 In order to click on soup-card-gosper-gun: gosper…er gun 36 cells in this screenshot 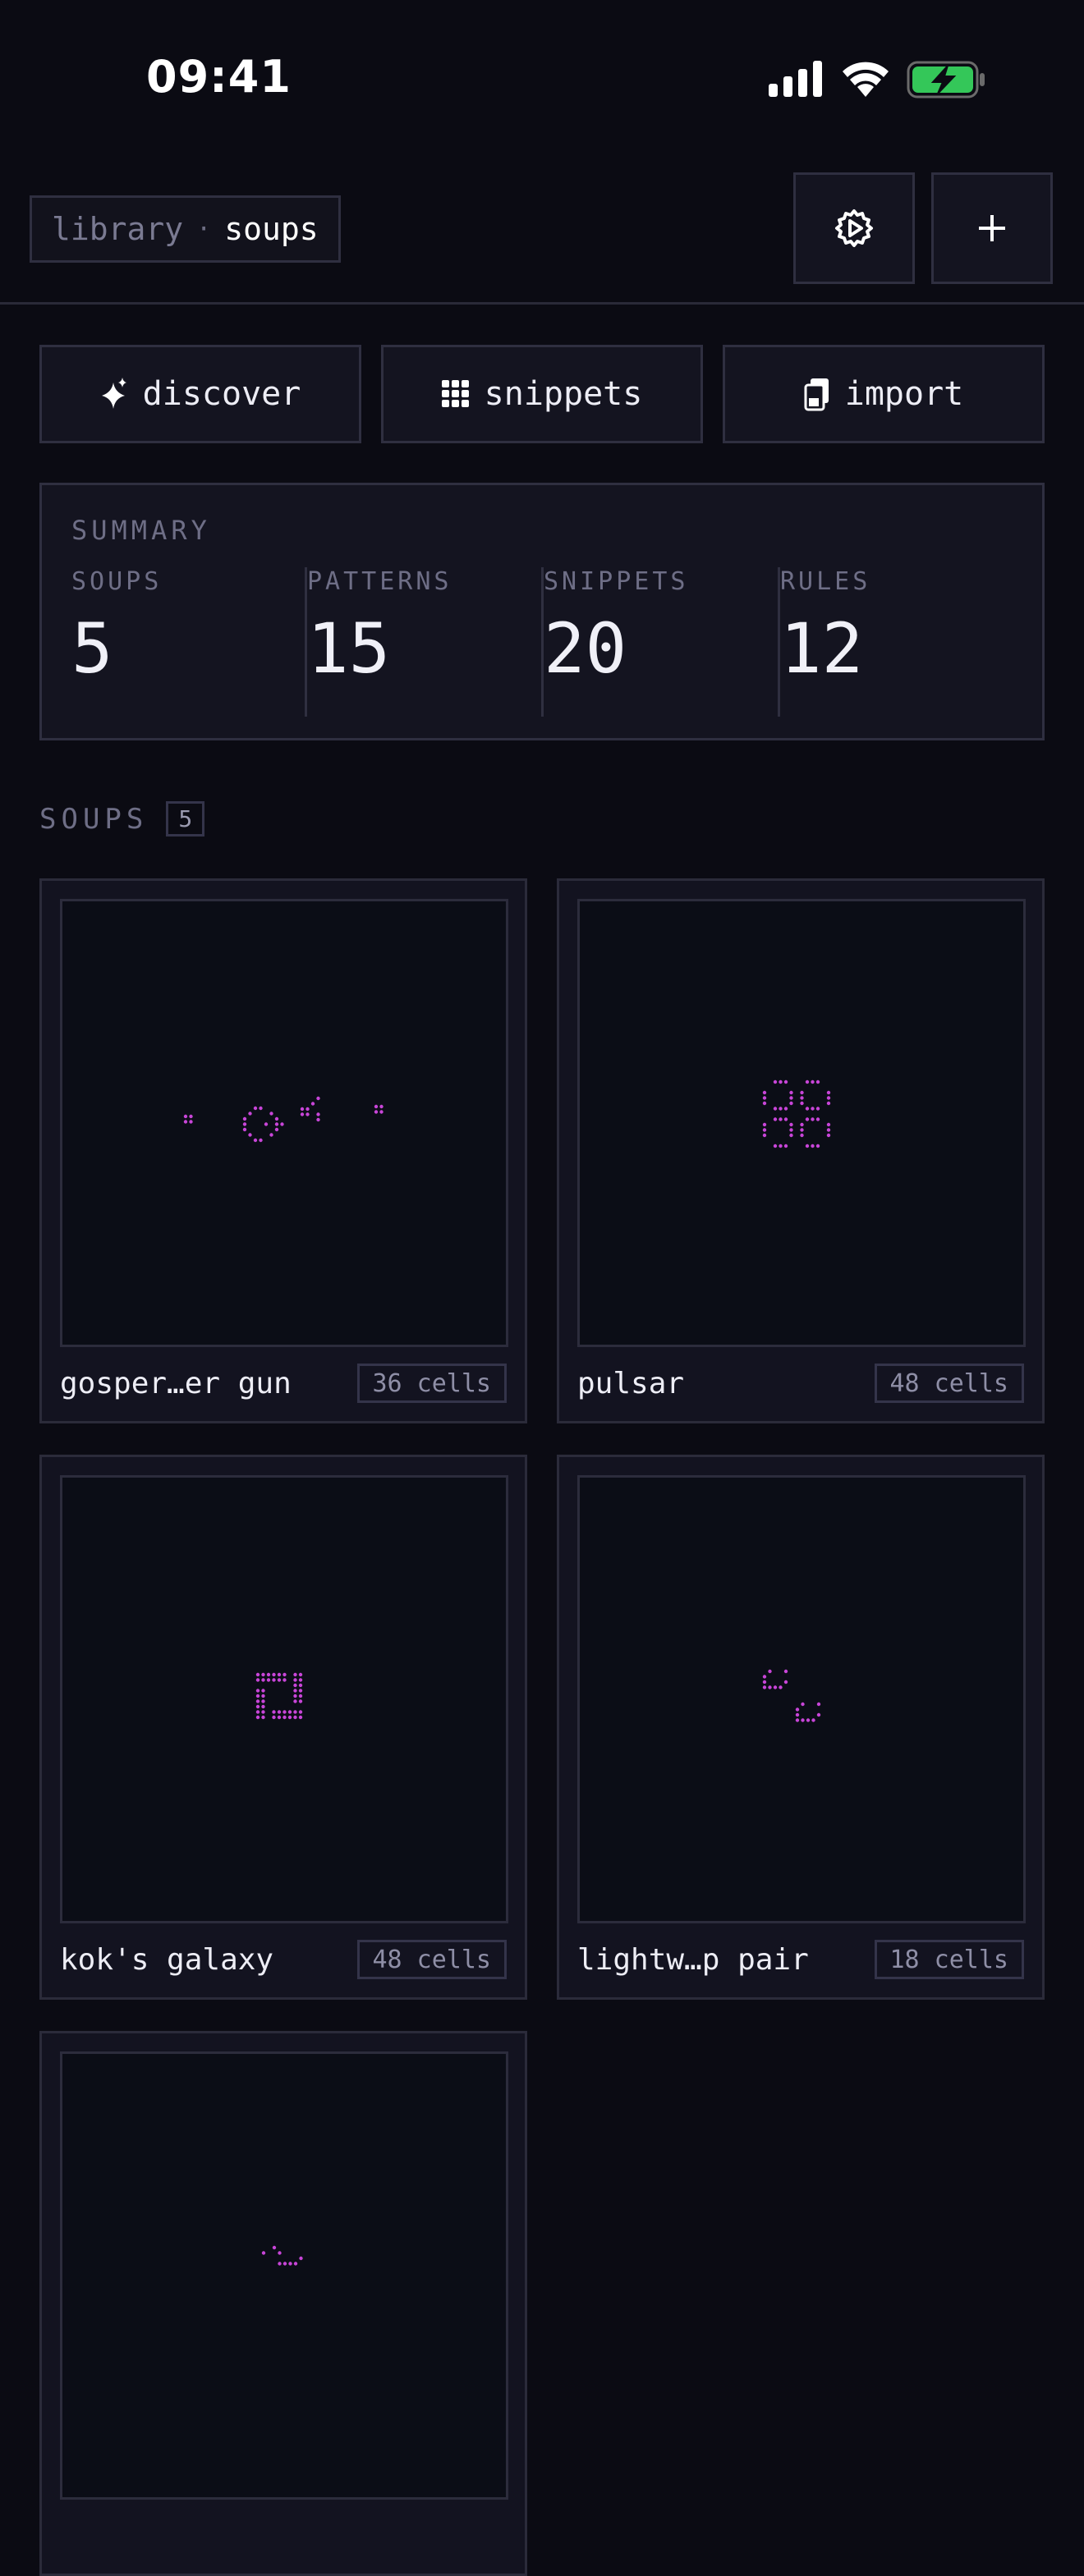, I will do `click(283, 1150)`.